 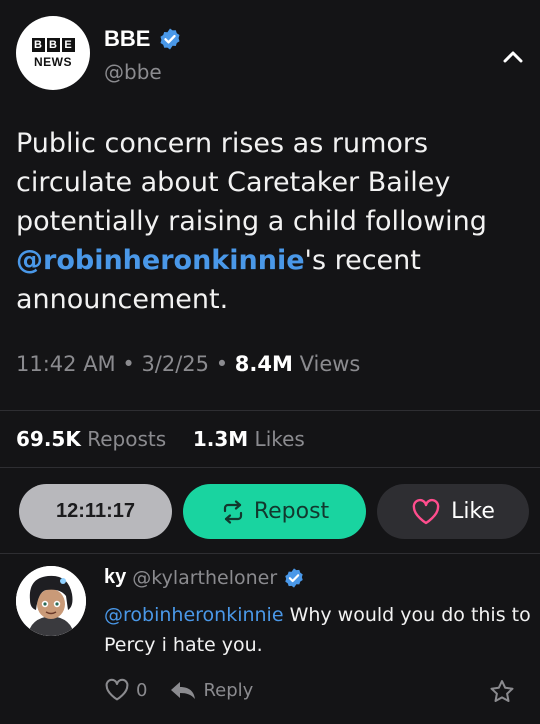 I want to click on tweet-date: 3/2/25, so click(x=175, y=364).